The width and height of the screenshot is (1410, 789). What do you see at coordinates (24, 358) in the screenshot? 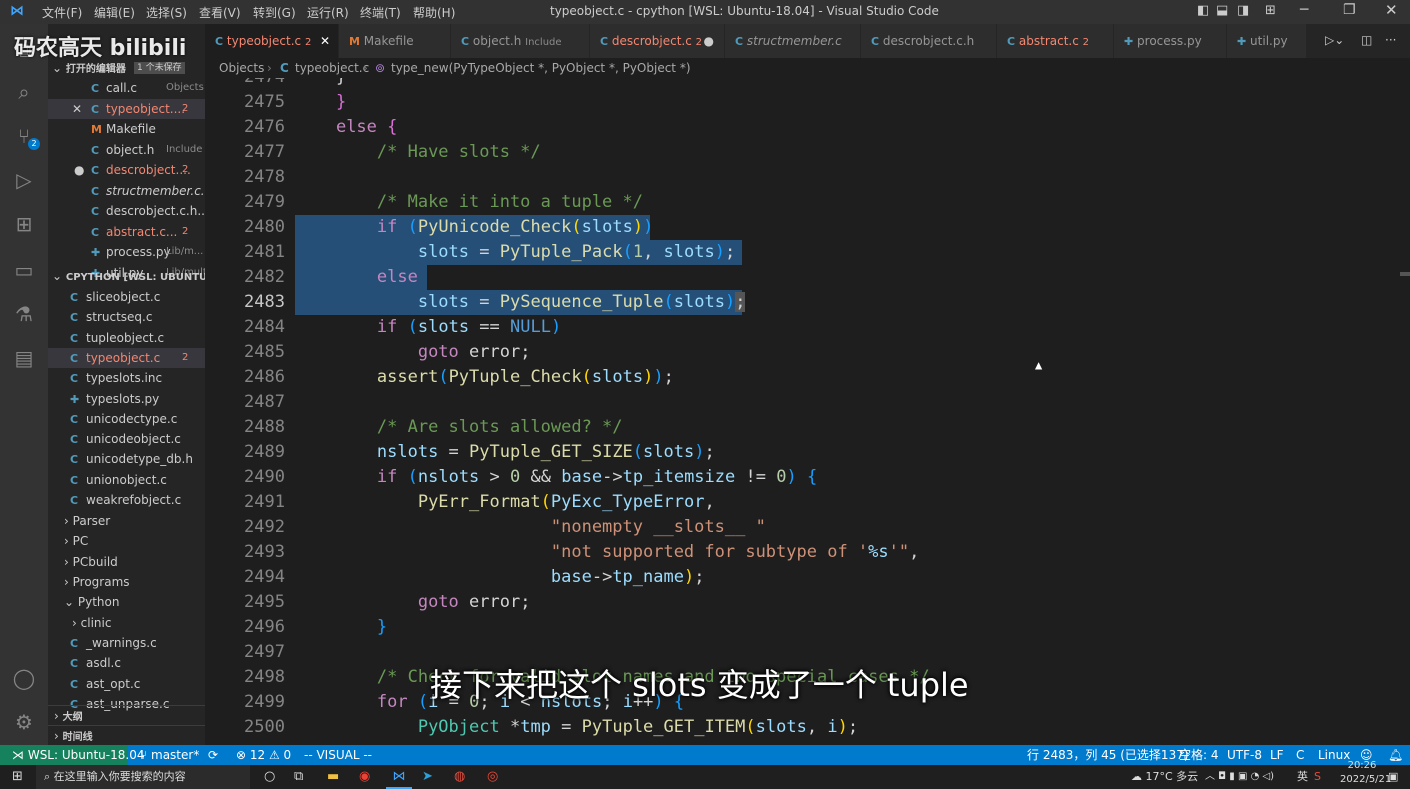
I see `docker-icon: ▤` at bounding box center [24, 358].